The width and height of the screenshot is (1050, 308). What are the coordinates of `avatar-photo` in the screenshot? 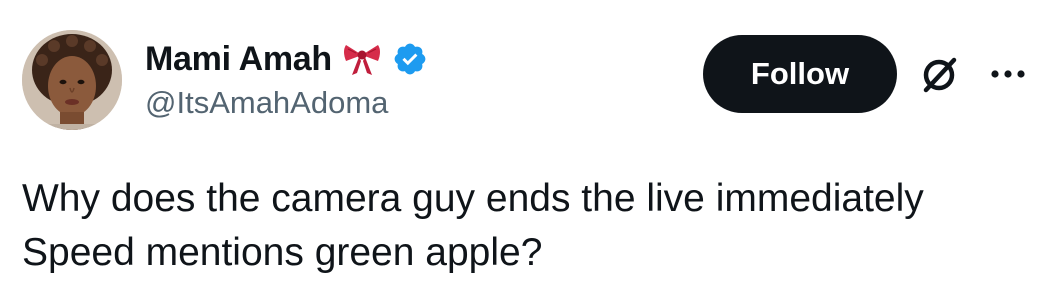 It's located at (72, 80).